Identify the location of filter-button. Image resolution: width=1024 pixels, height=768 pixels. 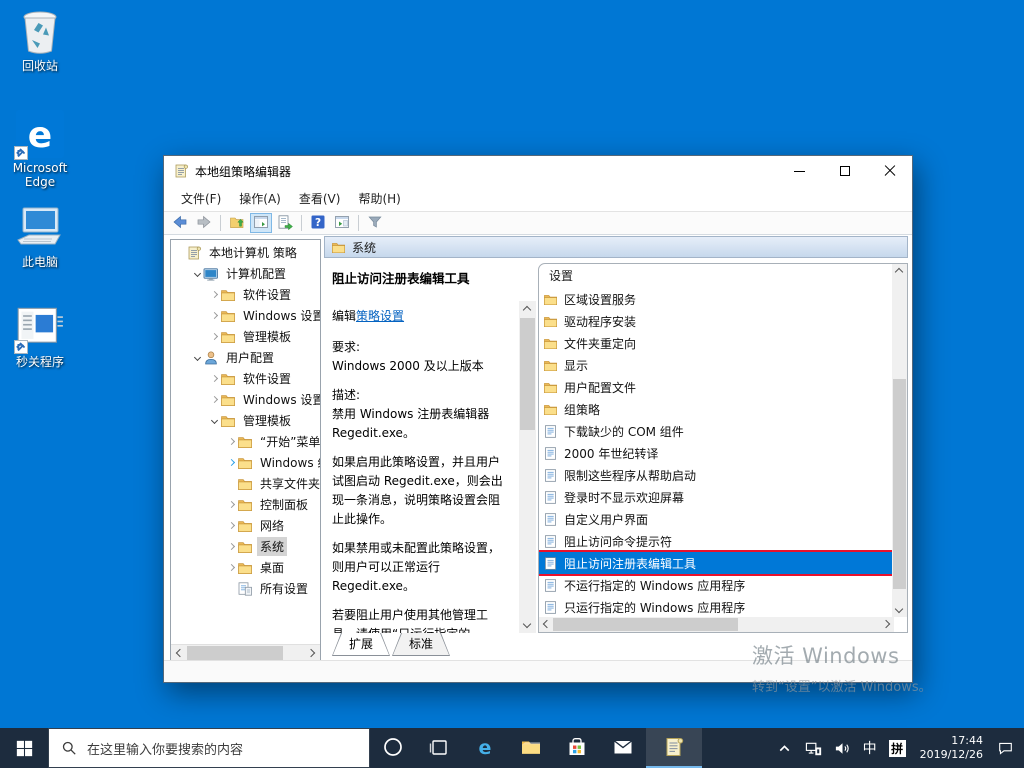
(375, 223).